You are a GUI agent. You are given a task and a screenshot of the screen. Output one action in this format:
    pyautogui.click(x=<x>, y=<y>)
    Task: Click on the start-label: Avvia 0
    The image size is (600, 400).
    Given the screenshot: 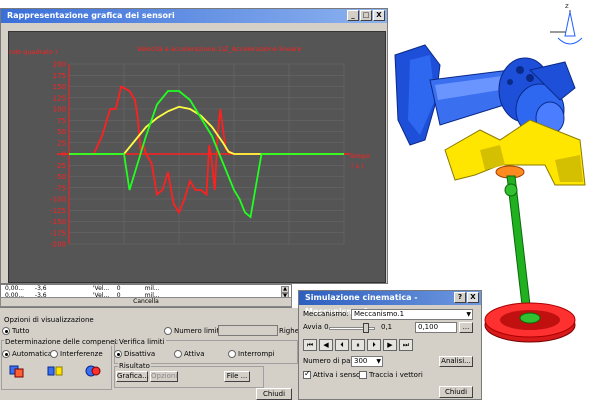 What is the action you would take?
    pyautogui.click(x=316, y=327)
    